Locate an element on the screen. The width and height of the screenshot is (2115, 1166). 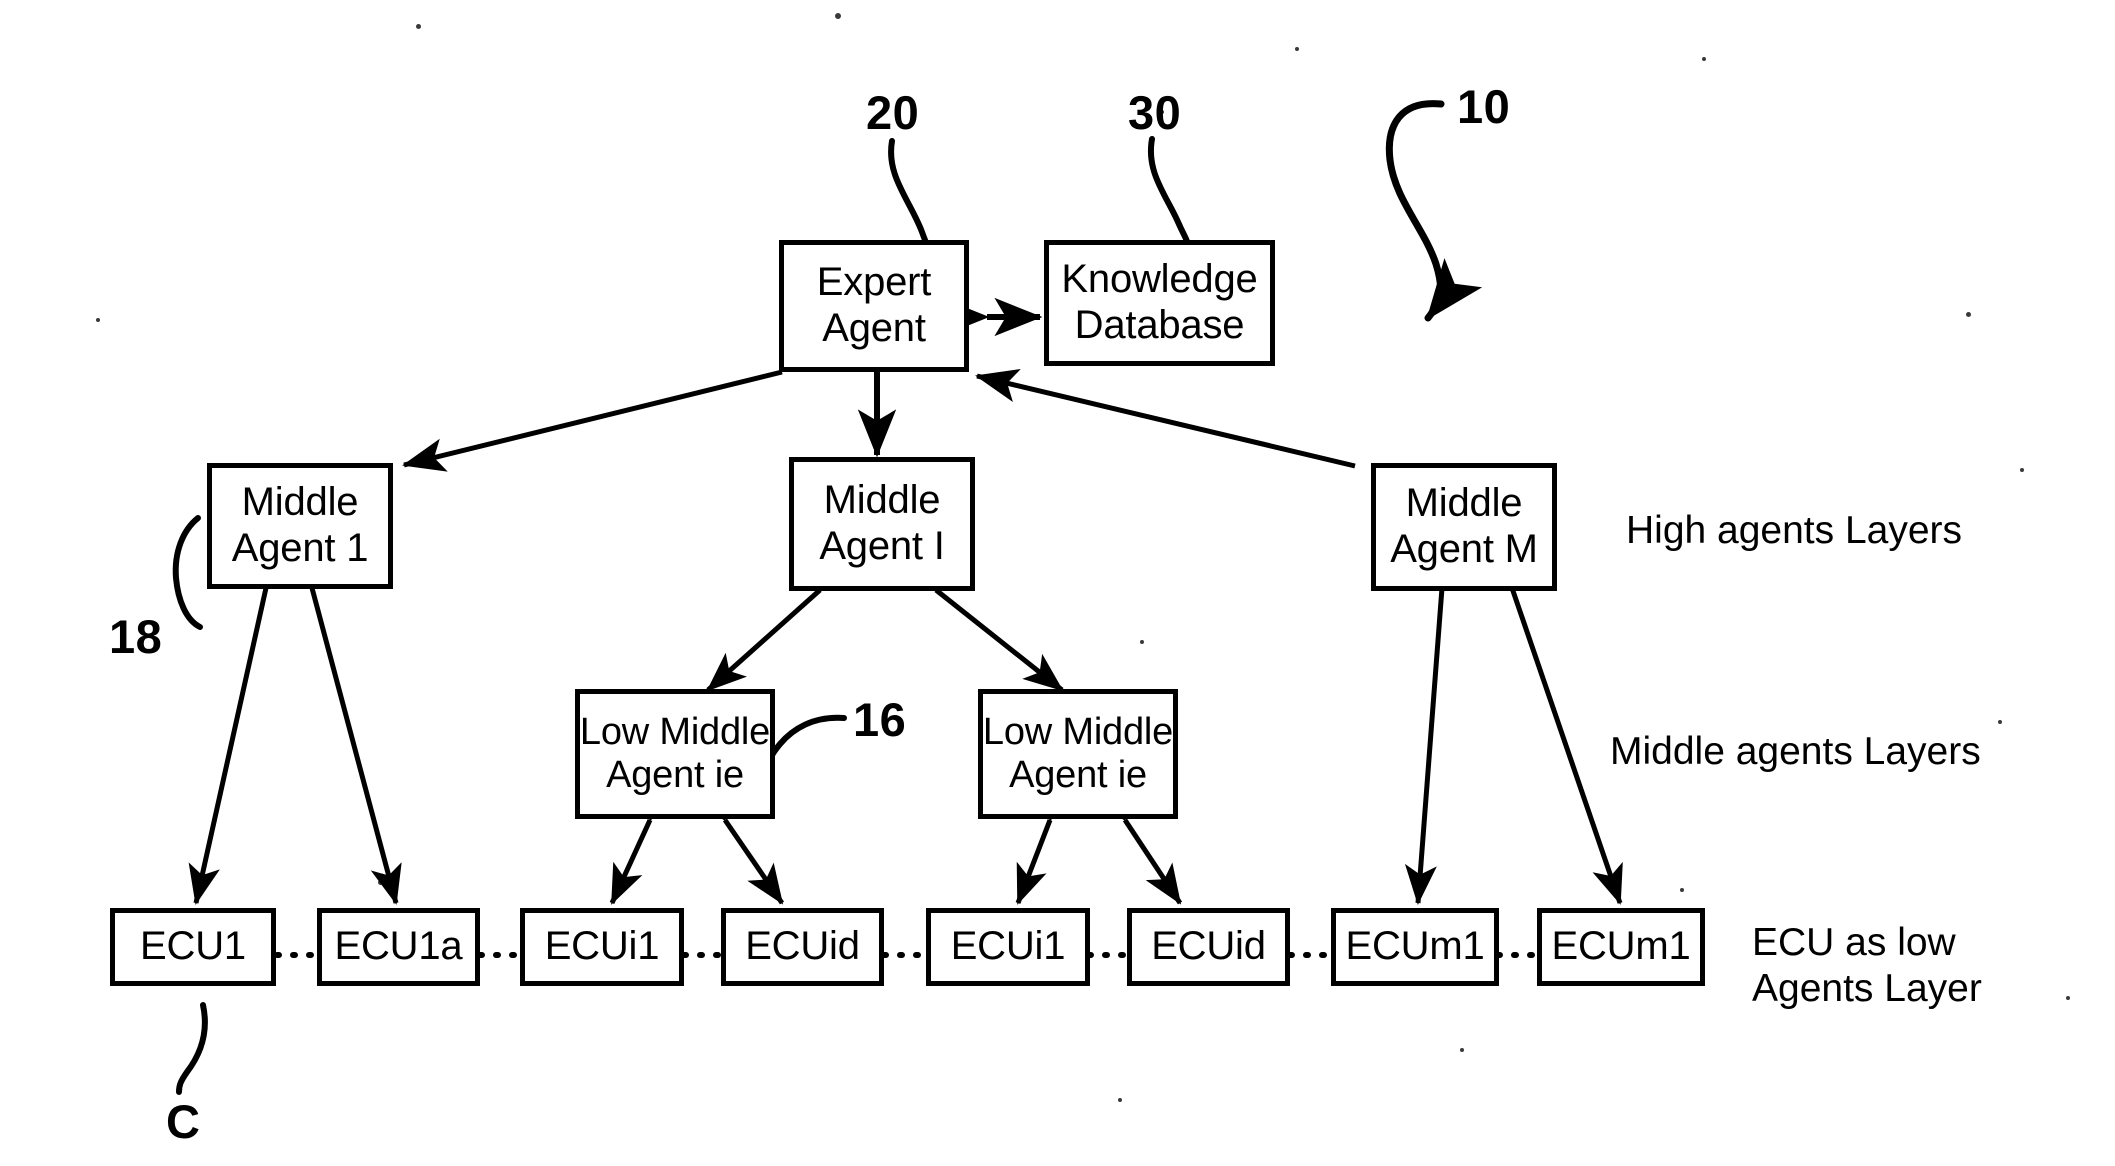
node-middle-agent-1: Middle Agent 1 is located at coordinates (300, 526).